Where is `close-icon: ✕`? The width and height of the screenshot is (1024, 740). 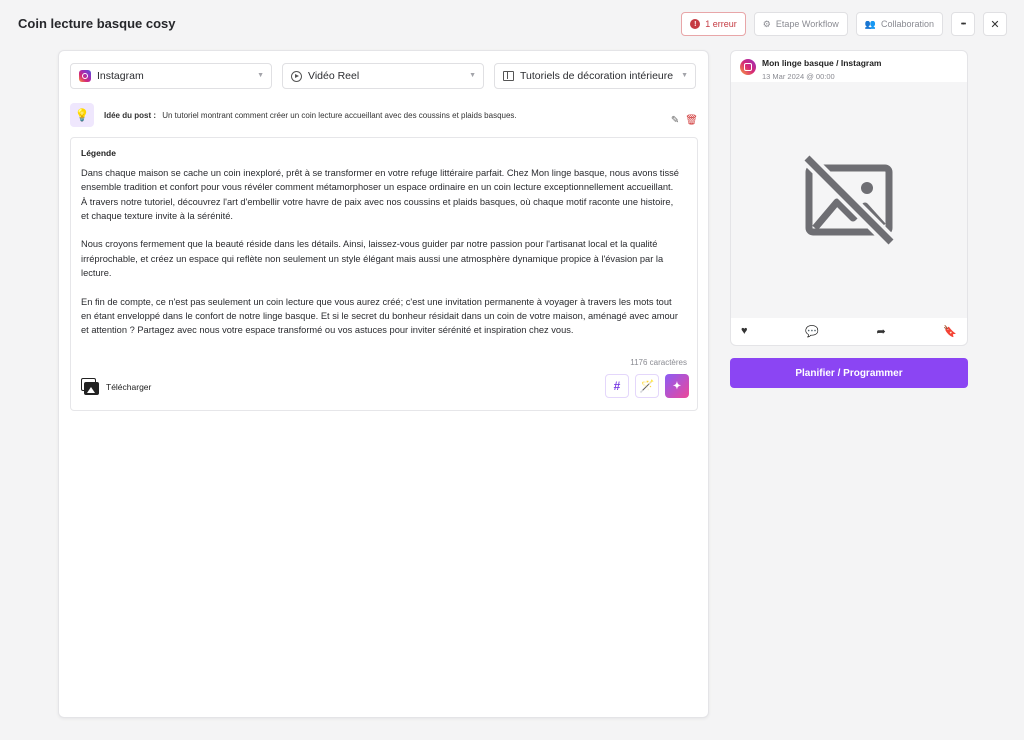 close-icon: ✕ is located at coordinates (995, 24).